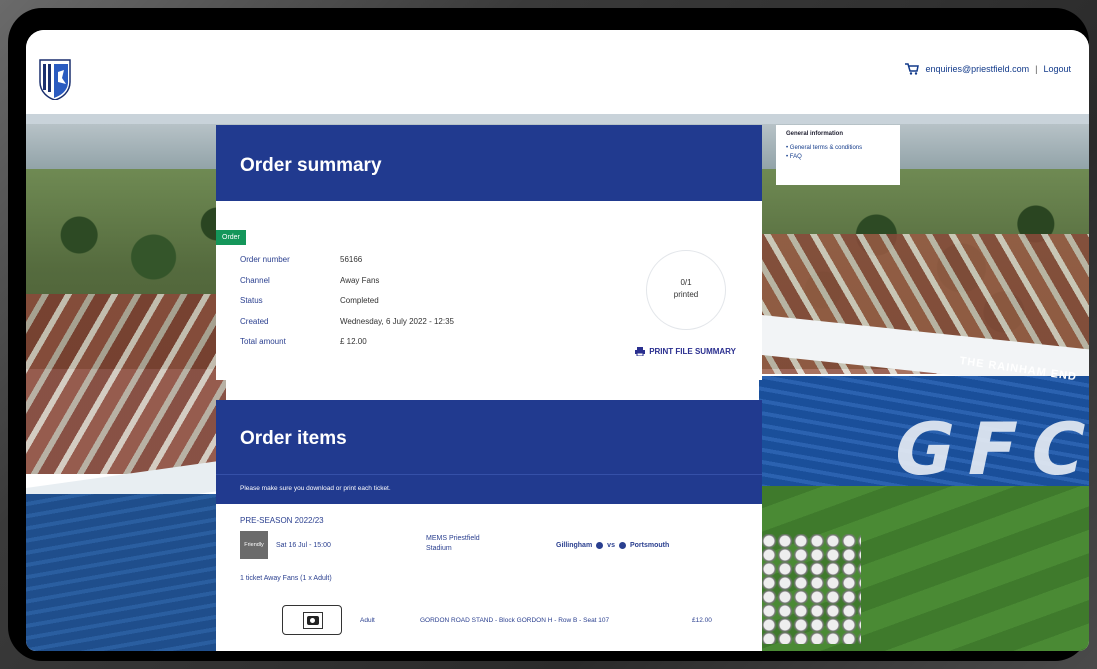 The height and width of the screenshot is (669, 1097). I want to click on printed-count: 0/1, so click(686, 282).